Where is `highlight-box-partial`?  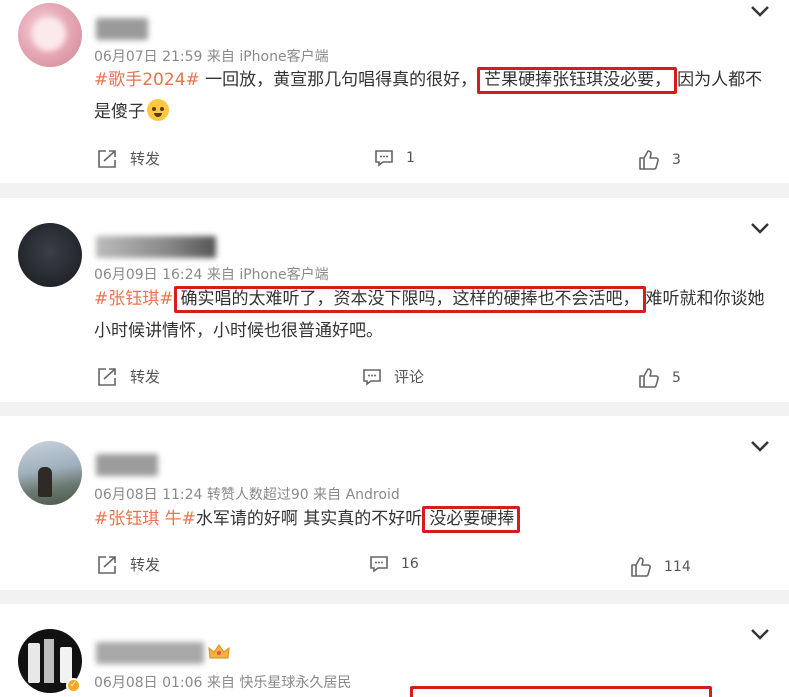 highlight-box-partial is located at coordinates (561, 691).